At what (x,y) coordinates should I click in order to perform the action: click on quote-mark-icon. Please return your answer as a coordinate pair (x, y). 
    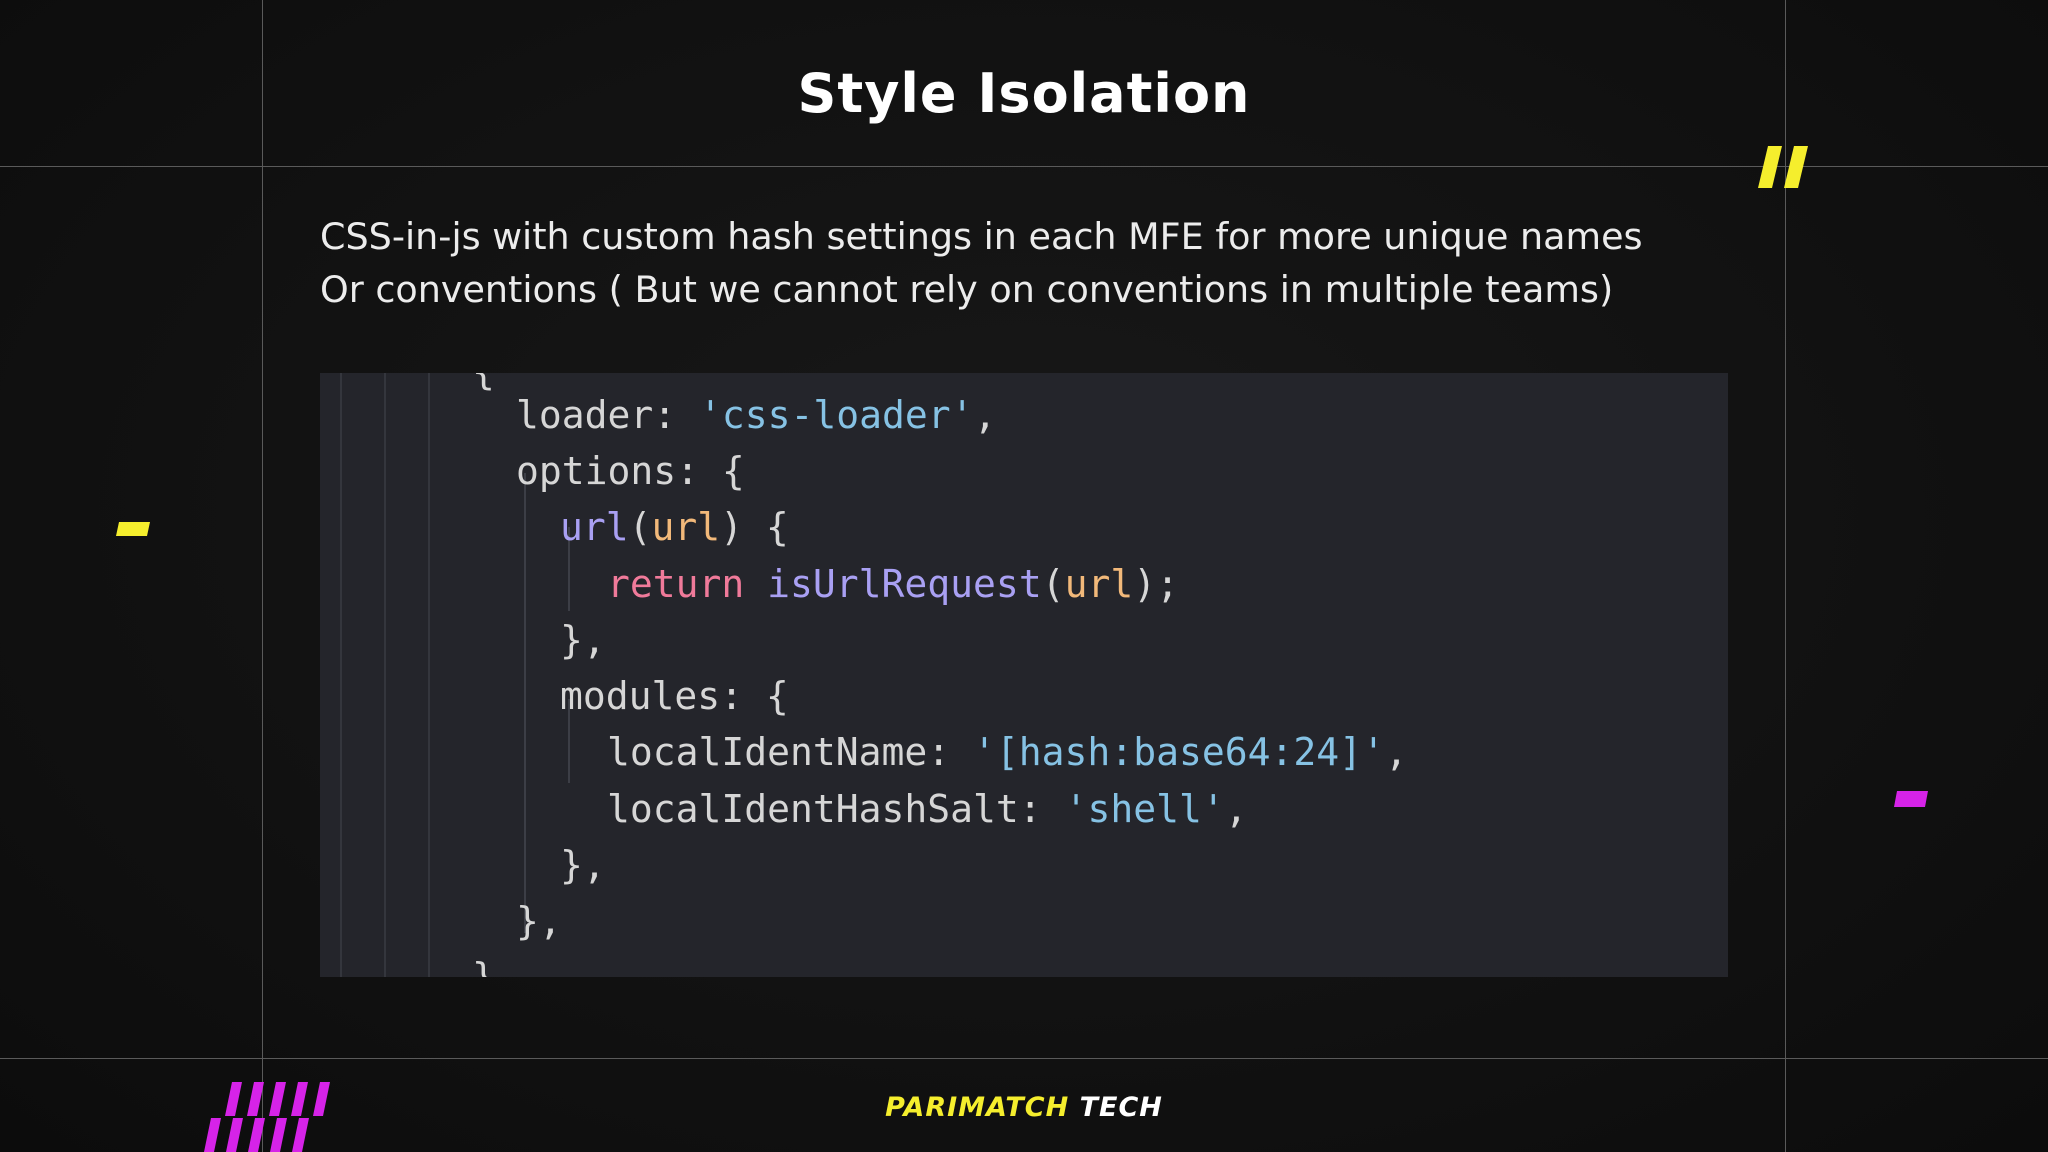
    Looking at the image, I should click on (1783, 167).